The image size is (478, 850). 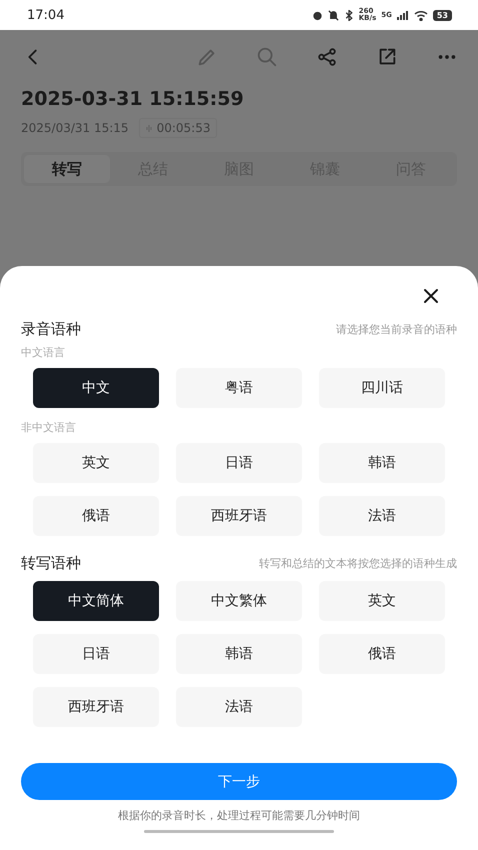 What do you see at coordinates (51, 563) in the screenshot?
I see `section-title: 转写语种` at bounding box center [51, 563].